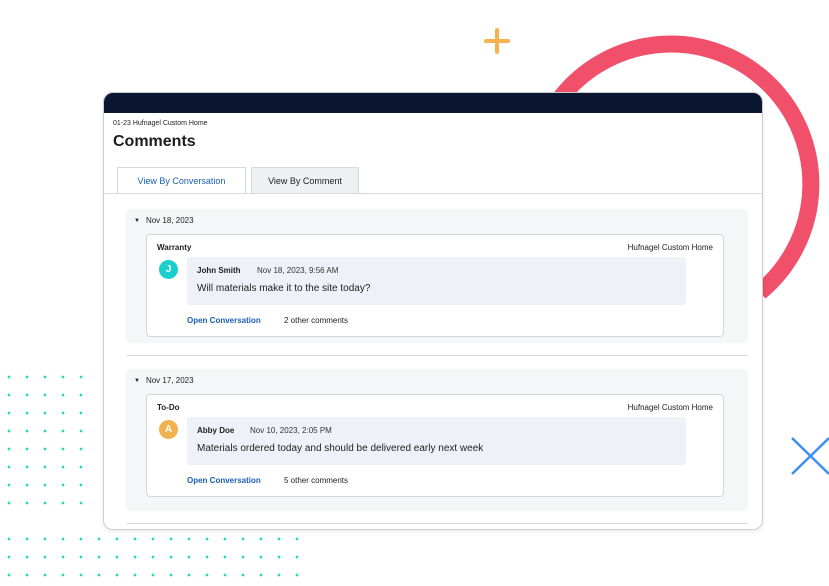 The height and width of the screenshot is (586, 829). I want to click on comment-timestamp: Nov 10, 2023, 2:05 PM, so click(291, 430).